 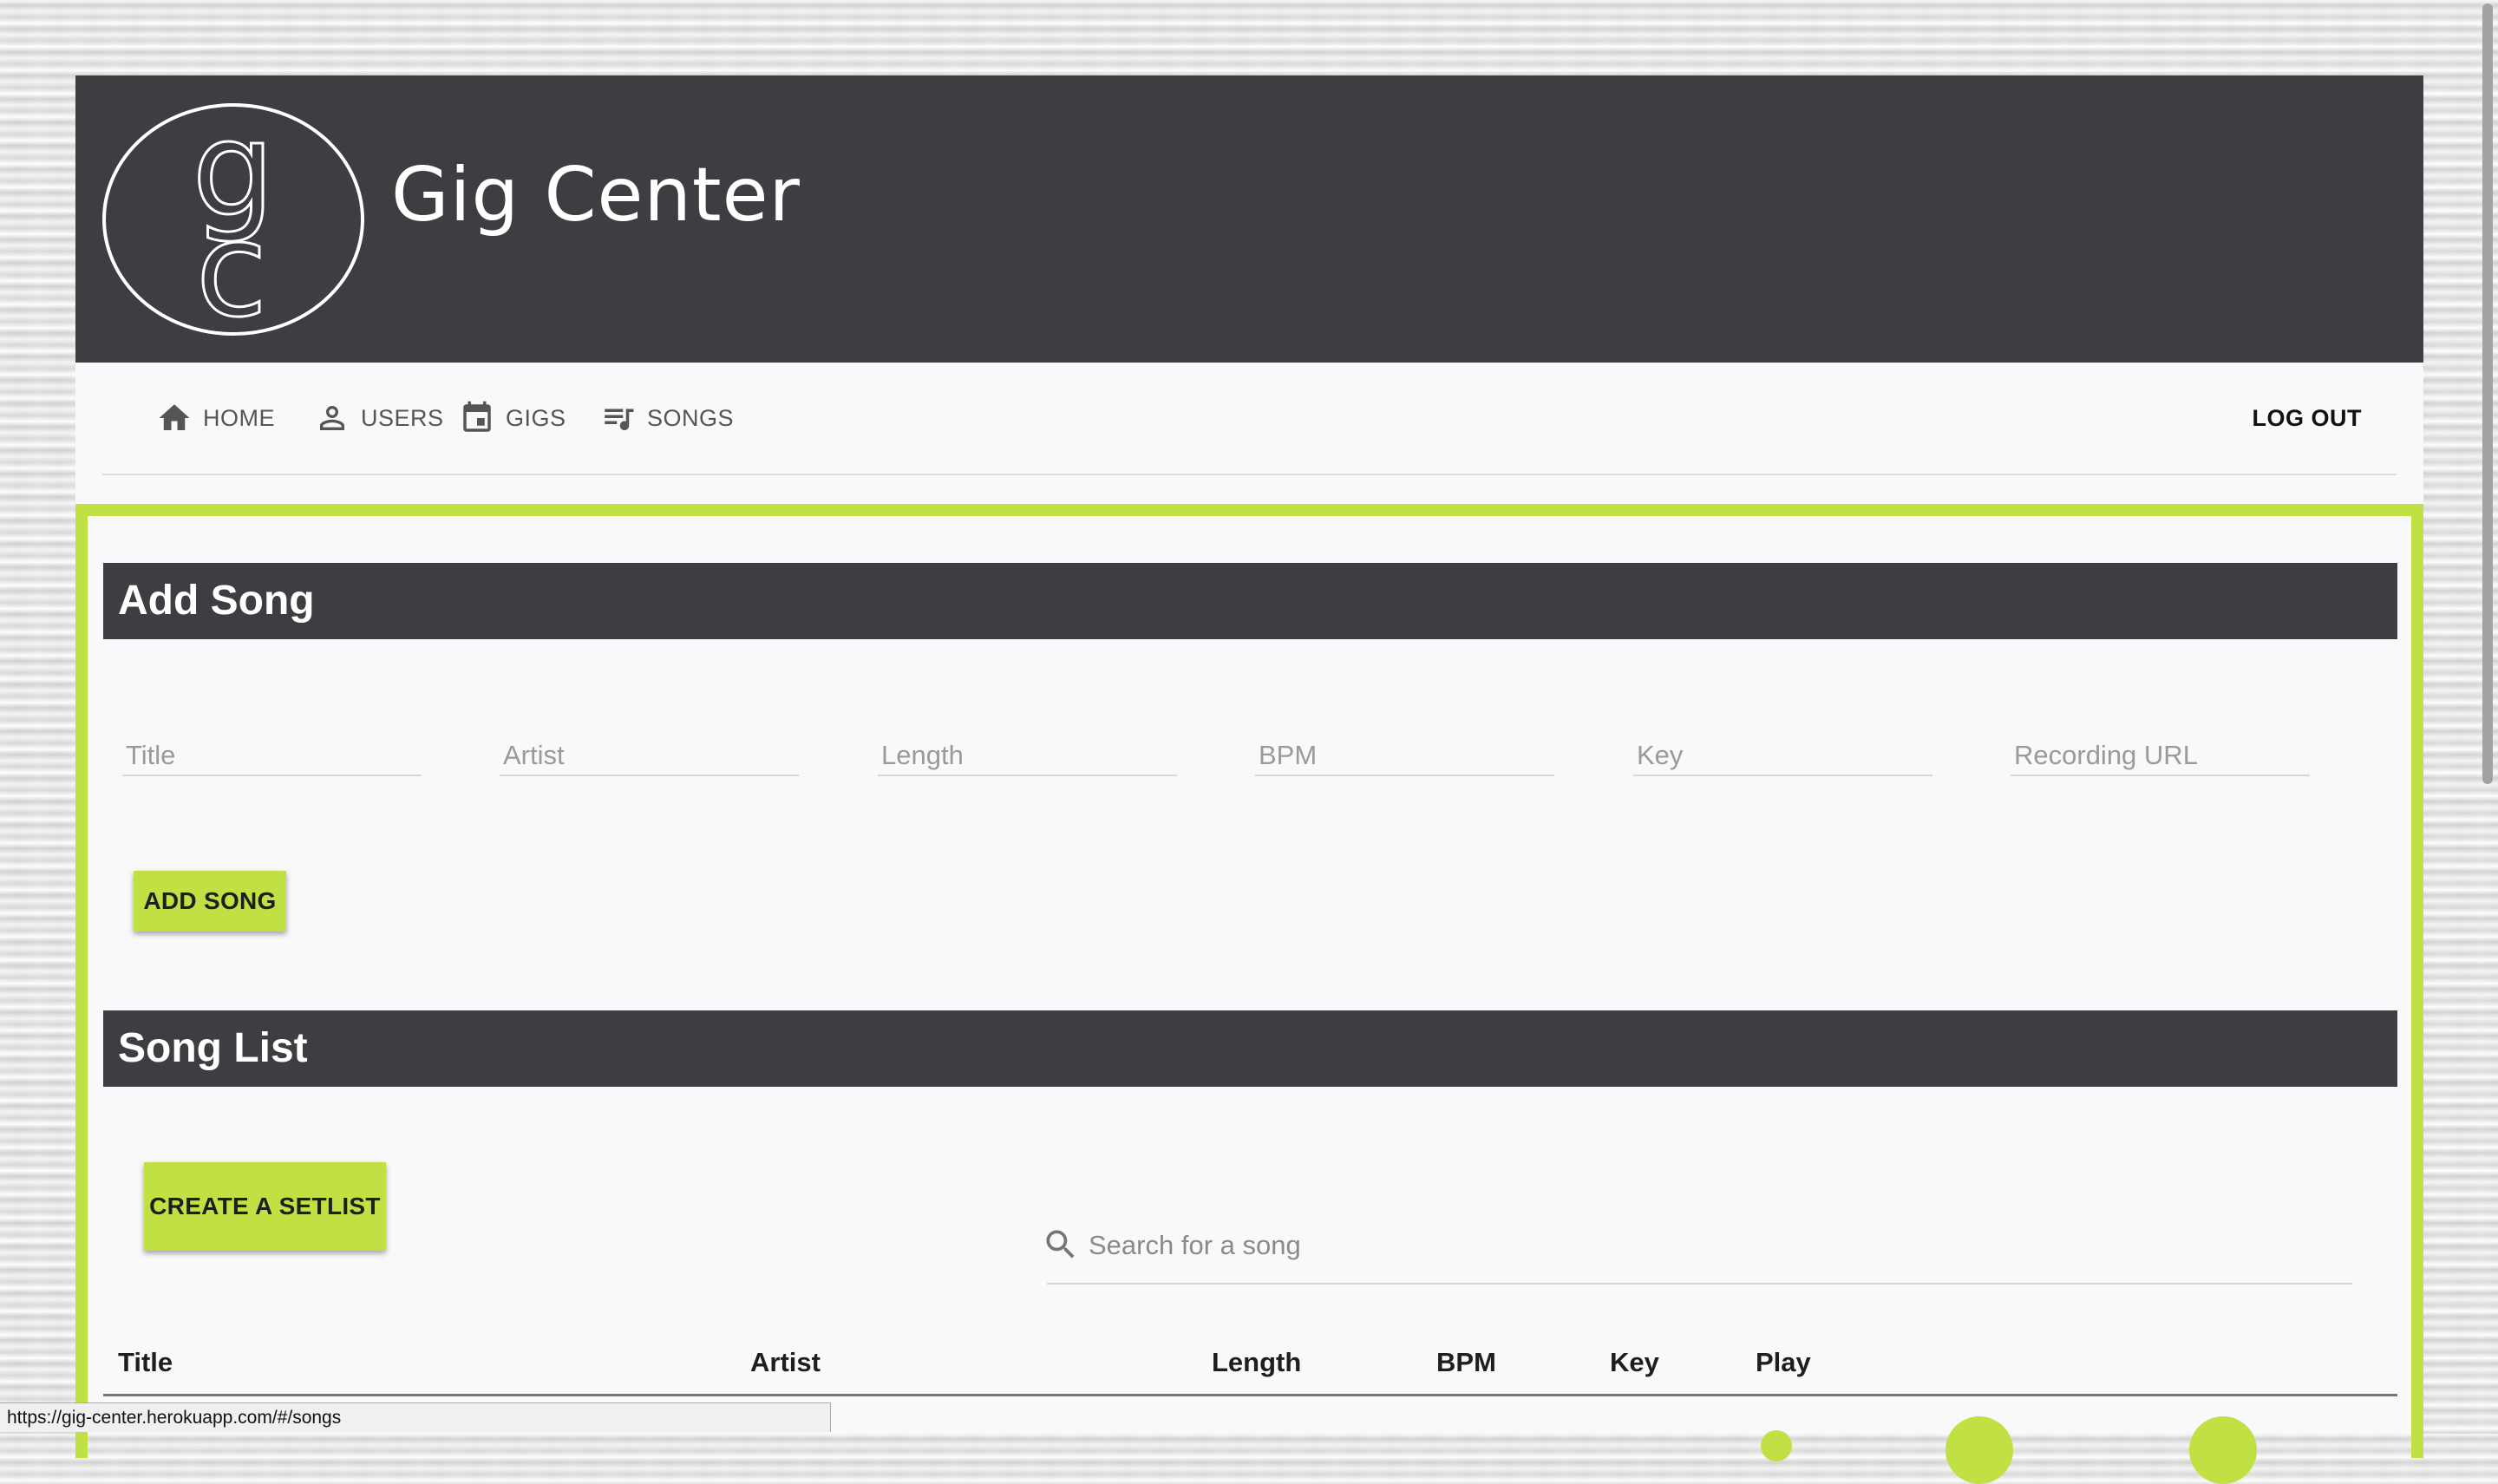 I want to click on nav-gigs: GIGS, so click(x=512, y=419).